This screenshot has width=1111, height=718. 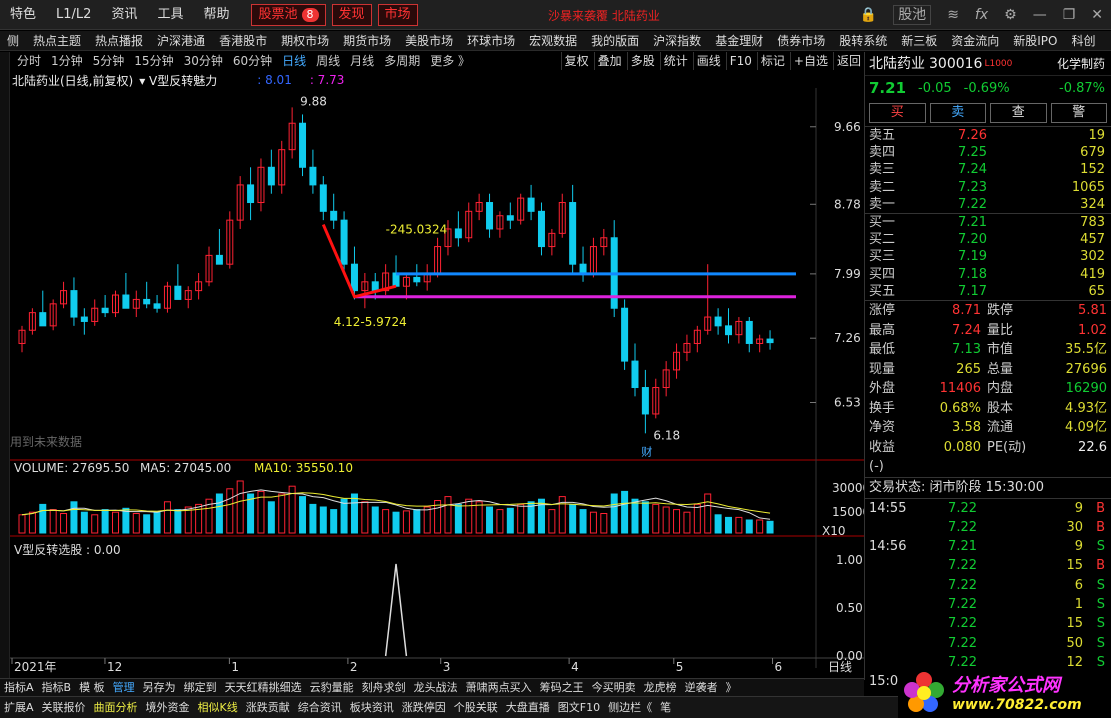 What do you see at coordinates (988, 204) in the screenshot?
I see `asks-row: 卖一 7.22 324` at bounding box center [988, 204].